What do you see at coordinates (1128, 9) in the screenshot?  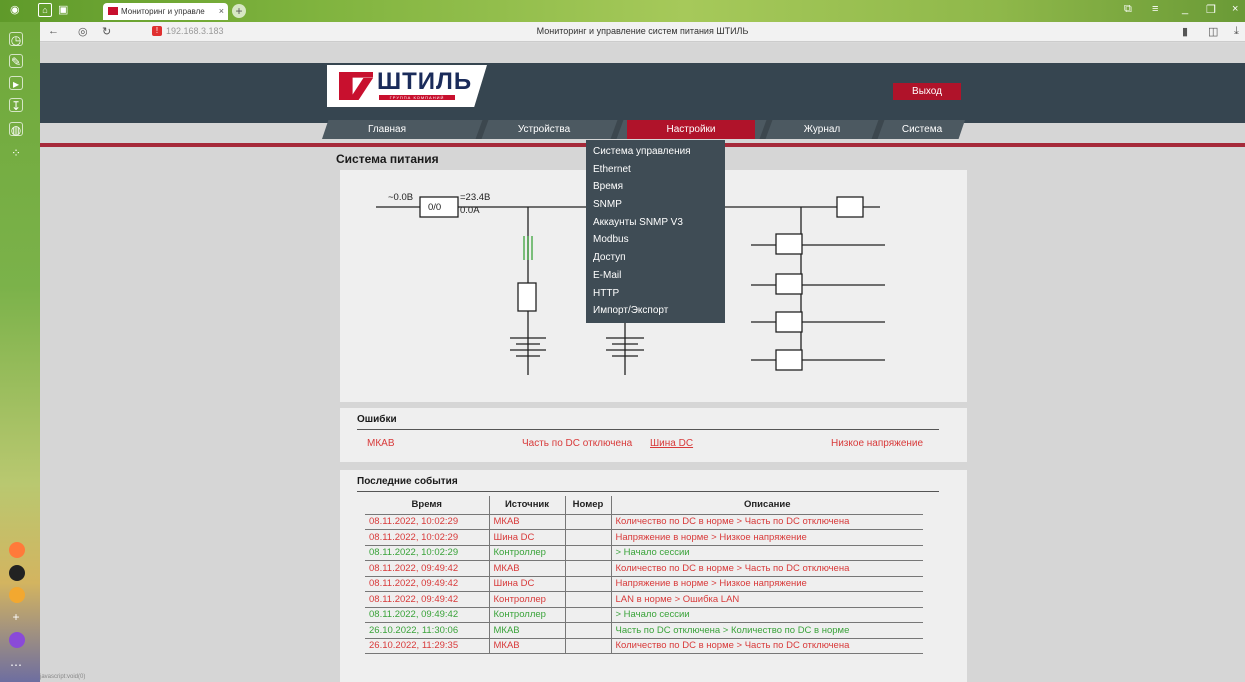 I see `extensions-icon: ⧉` at bounding box center [1128, 9].